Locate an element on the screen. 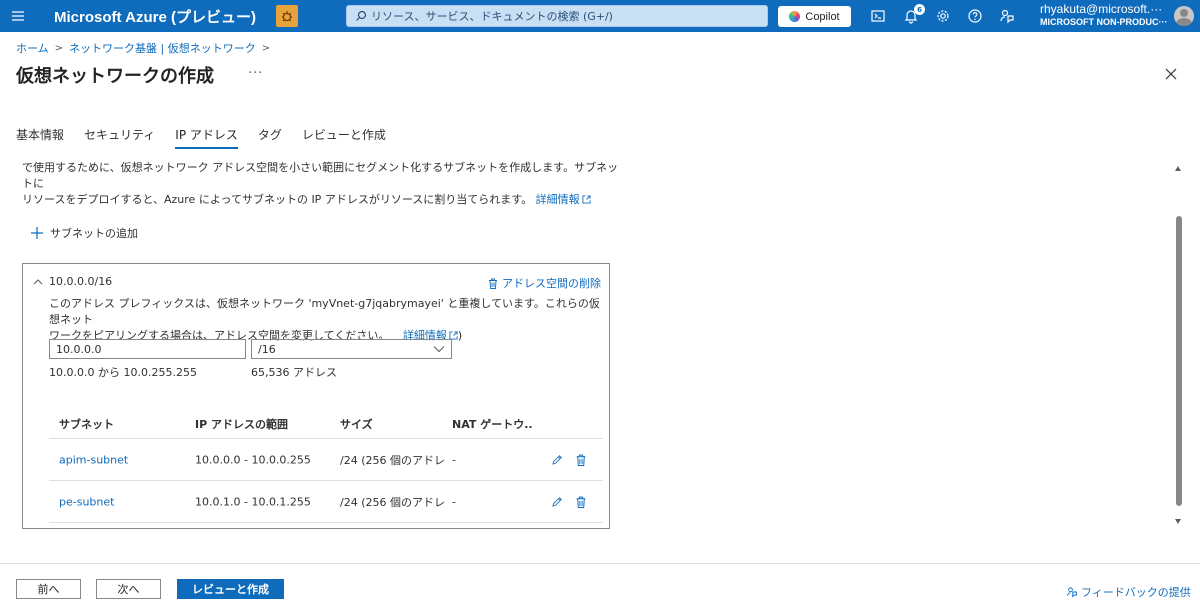  address-space-header: 10.0.0.0/16 is located at coordinates (72, 281).